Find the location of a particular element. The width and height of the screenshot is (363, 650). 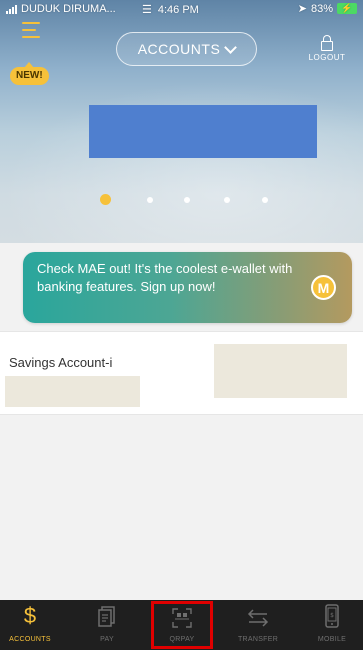

status-bar: DUDUK DIRUMA... ☰ 4:46 PM ➤ 83% ⚡ is located at coordinates (181, 10).